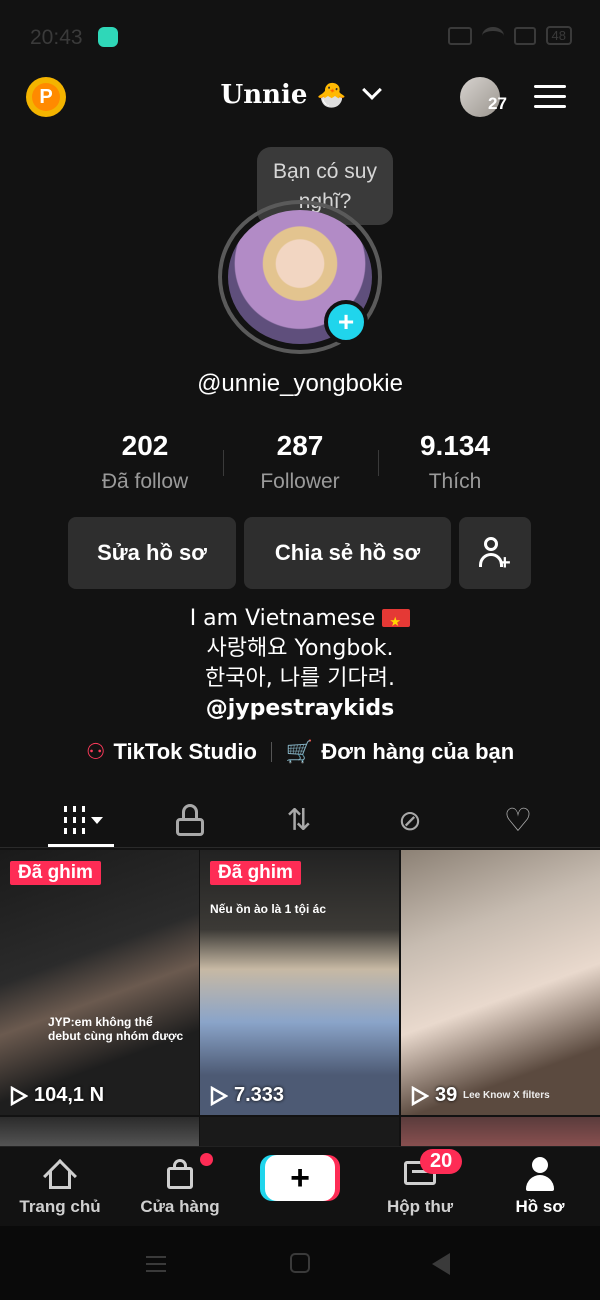 Image resolution: width=600 pixels, height=1300 pixels. Describe the element at coordinates (300, 383) in the screenshot. I see `profile-handle: @unnie_yongbokie` at that location.